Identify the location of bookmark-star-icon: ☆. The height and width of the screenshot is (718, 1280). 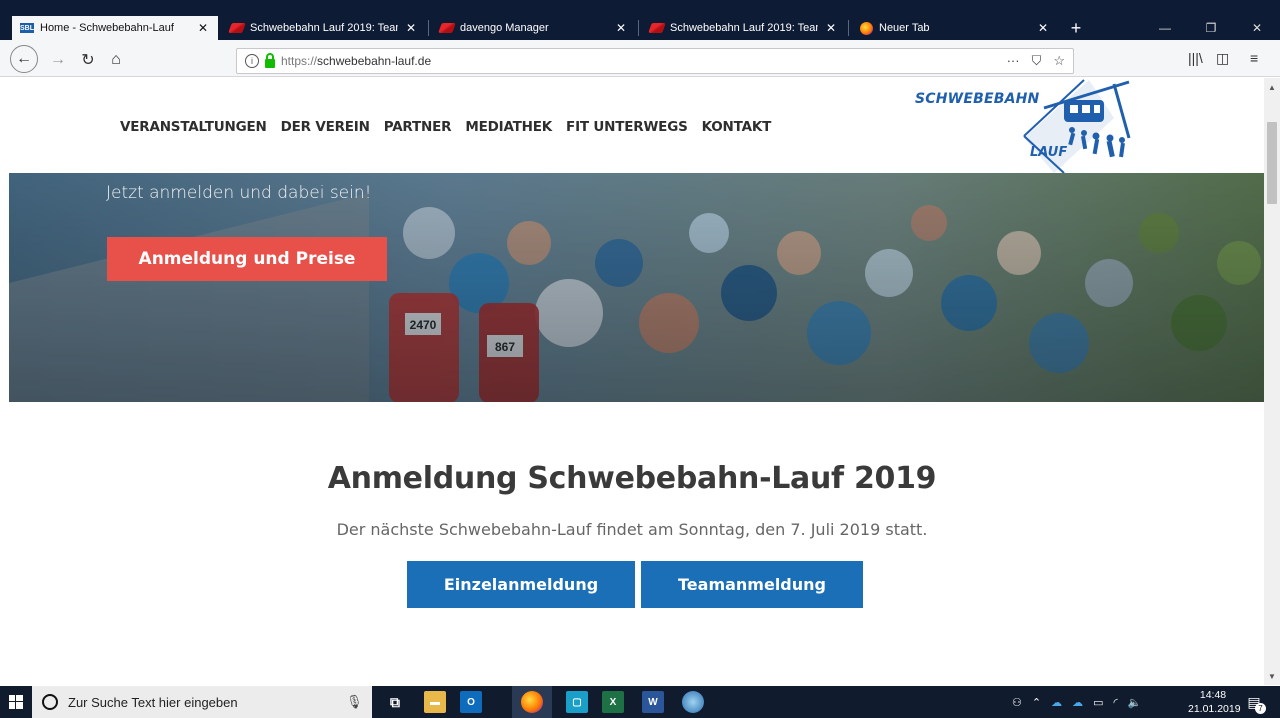
(1059, 61).